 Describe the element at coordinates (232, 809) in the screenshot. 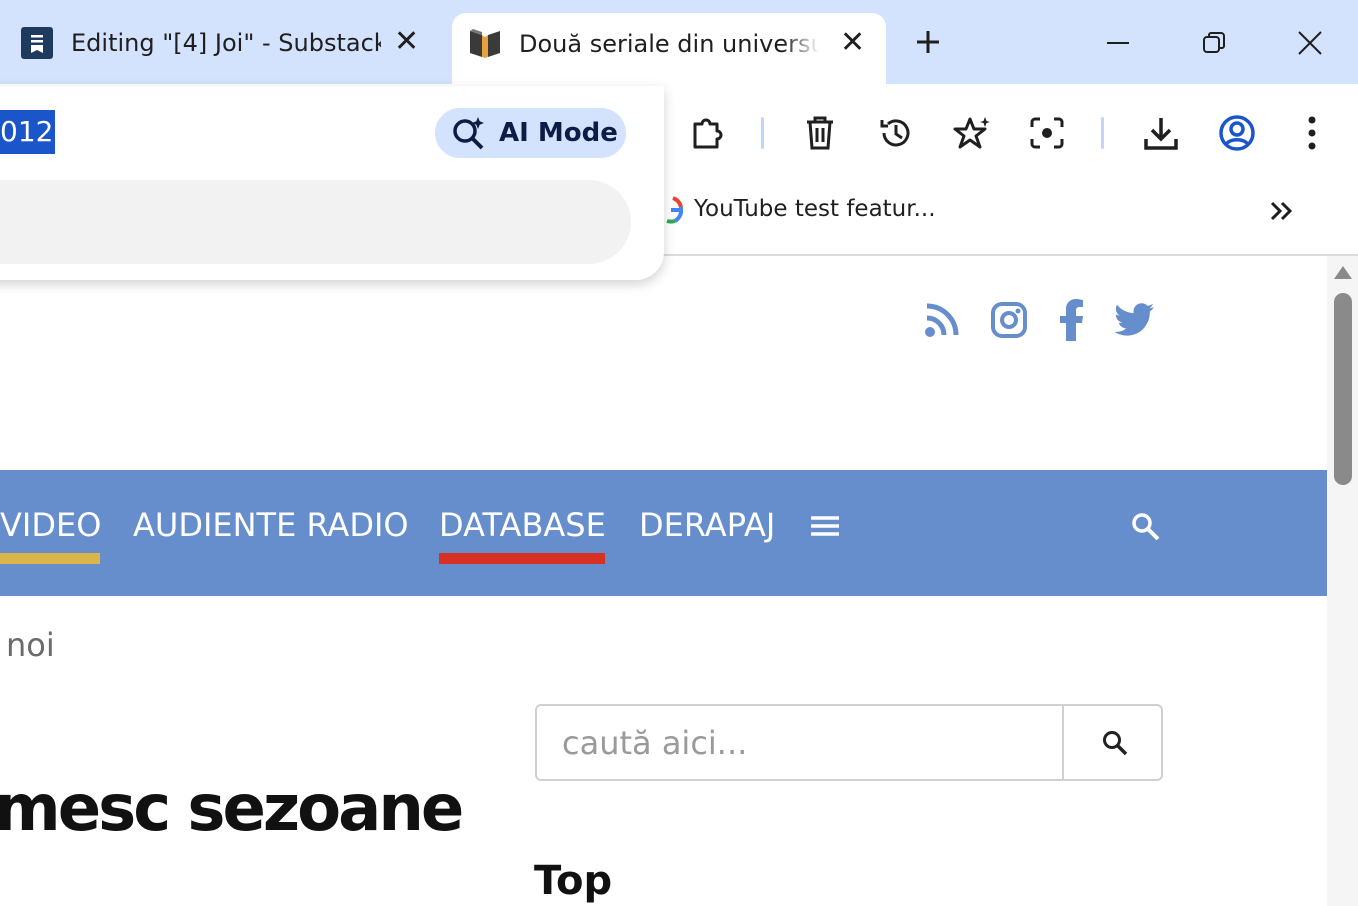

I see `article-headline: mesc sezoane` at that location.